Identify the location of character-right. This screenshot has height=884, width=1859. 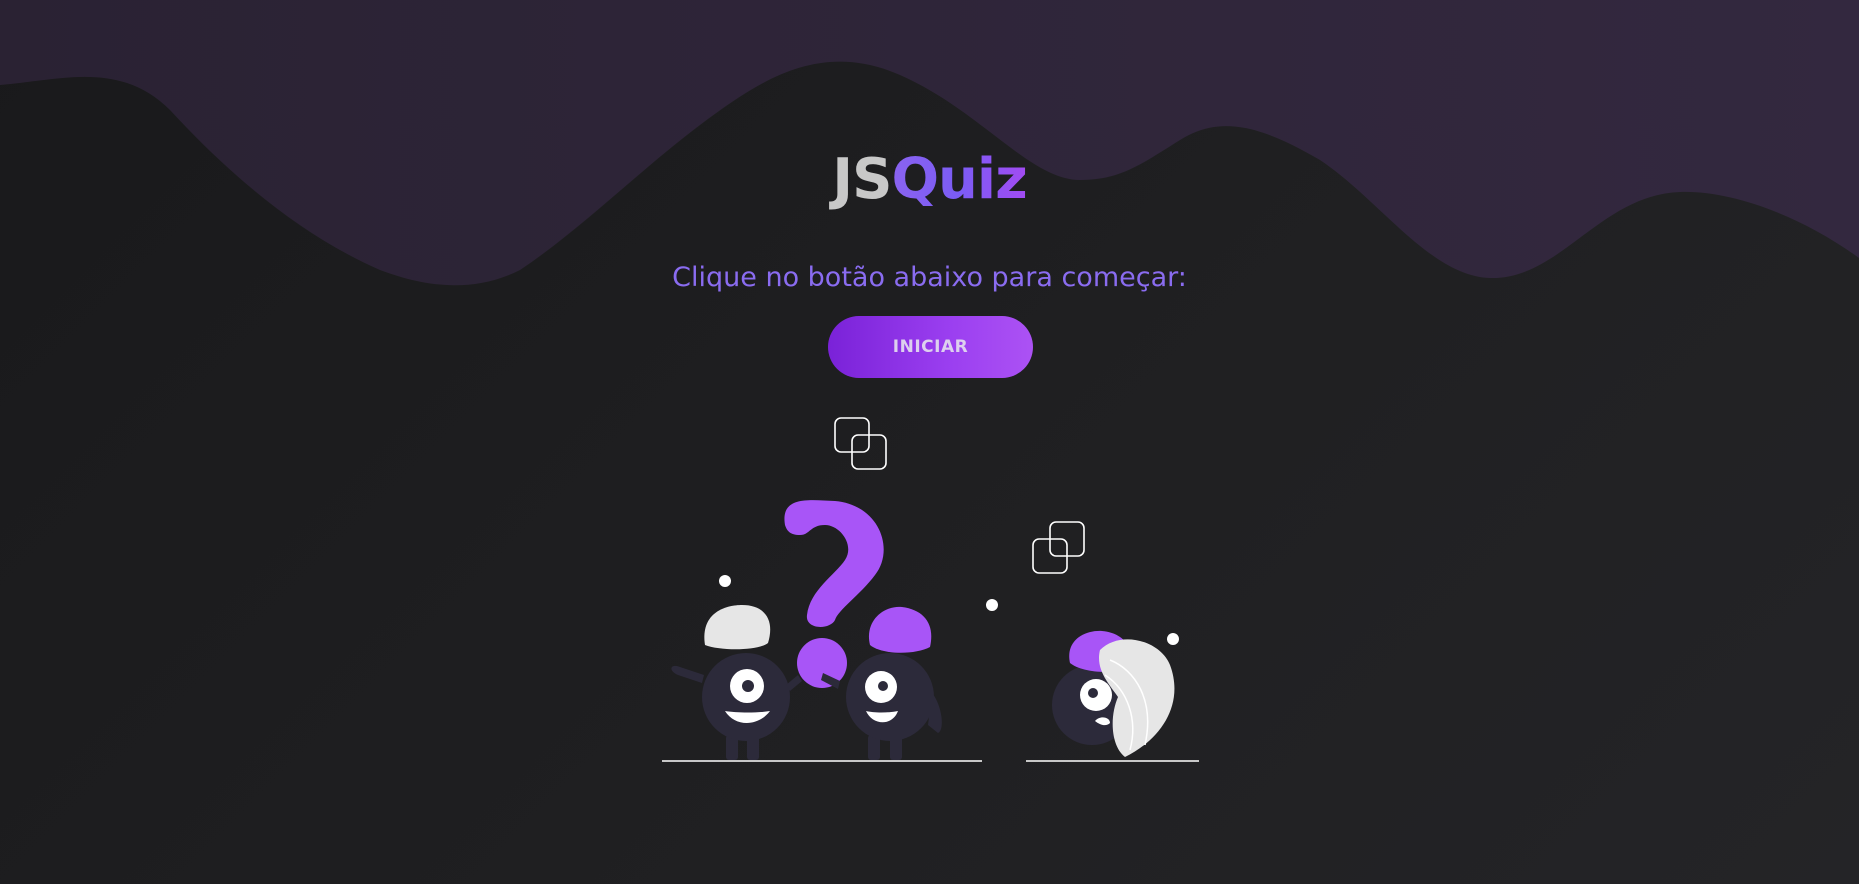
(1113, 693).